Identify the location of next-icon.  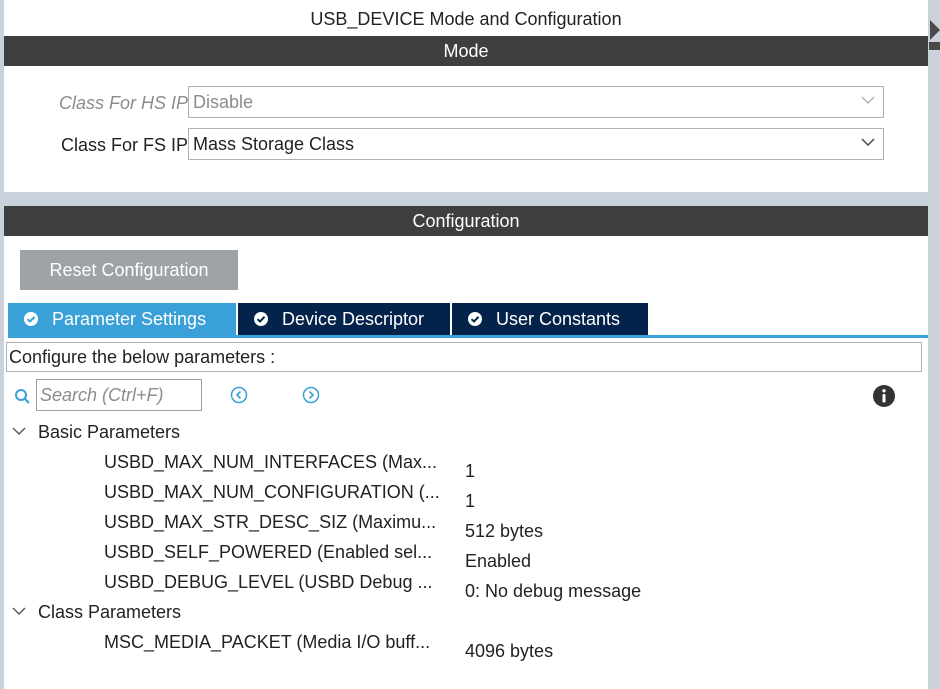
(311, 395).